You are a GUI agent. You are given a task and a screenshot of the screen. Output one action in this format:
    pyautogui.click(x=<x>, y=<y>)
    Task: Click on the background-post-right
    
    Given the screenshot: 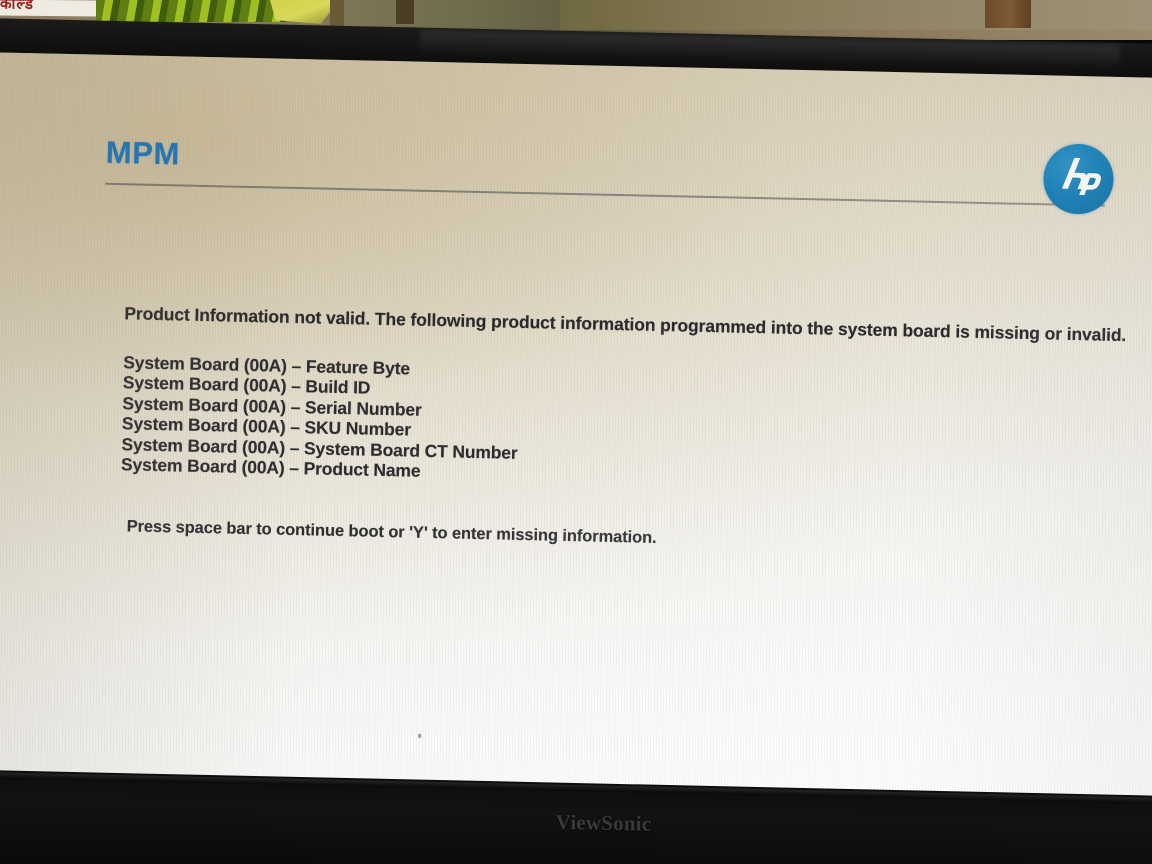 What is the action you would take?
    pyautogui.click(x=405, y=12)
    